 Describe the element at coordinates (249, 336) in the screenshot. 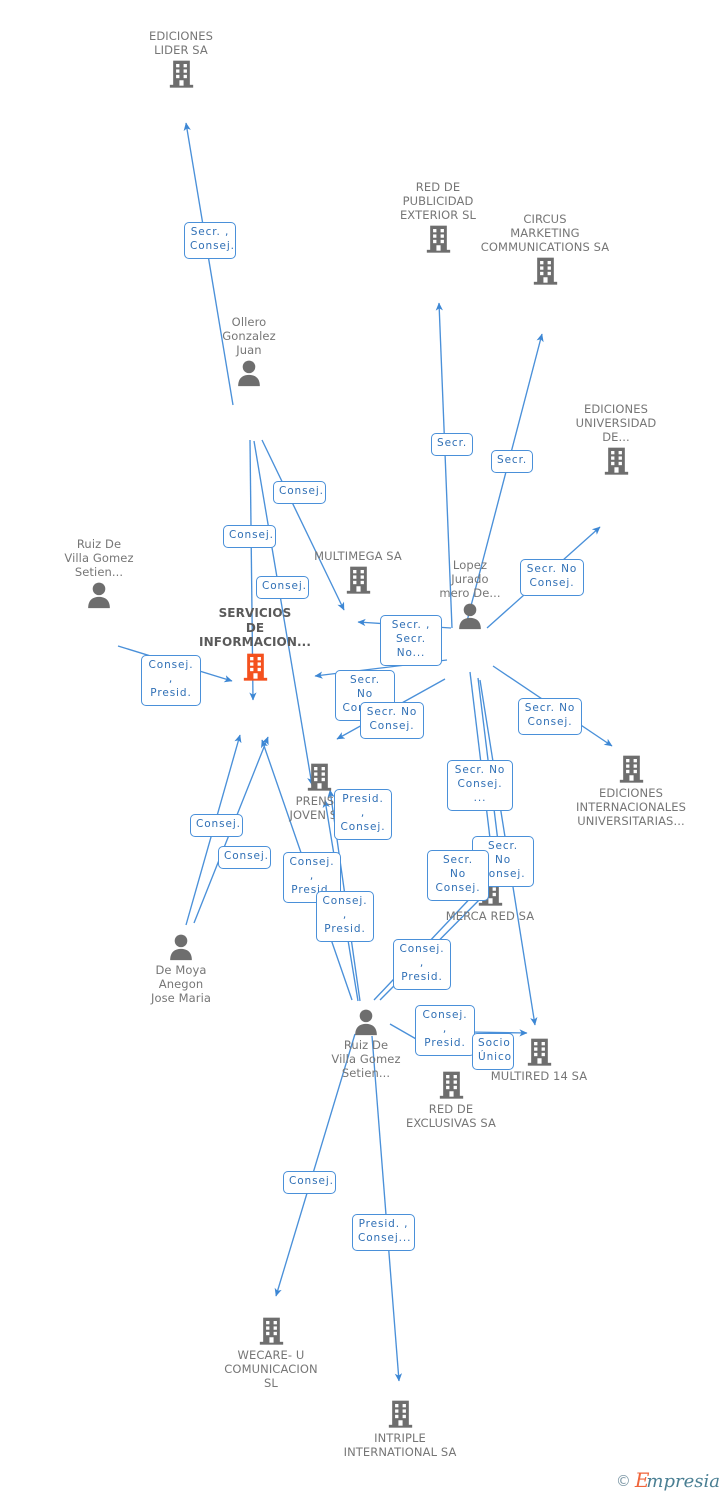

I see `node-label: Ollero Gonzalez Juan` at that location.